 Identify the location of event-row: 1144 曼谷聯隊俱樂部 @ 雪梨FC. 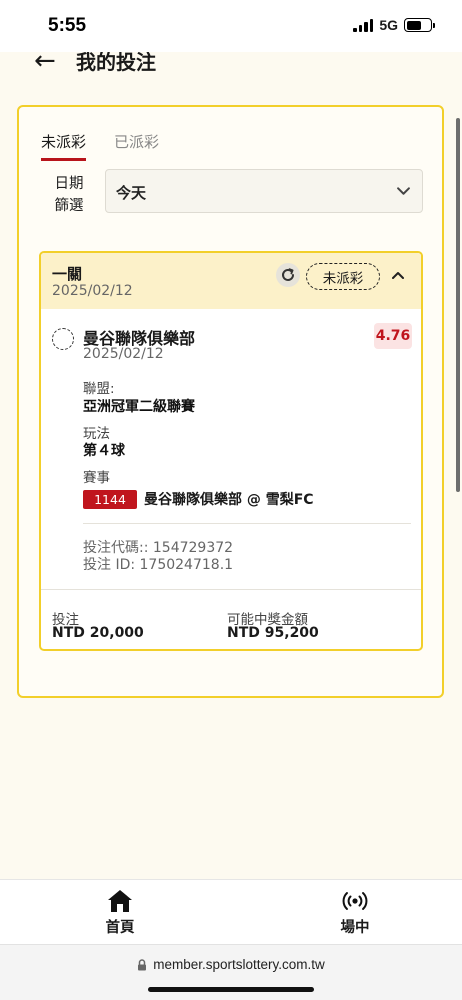
(198, 499).